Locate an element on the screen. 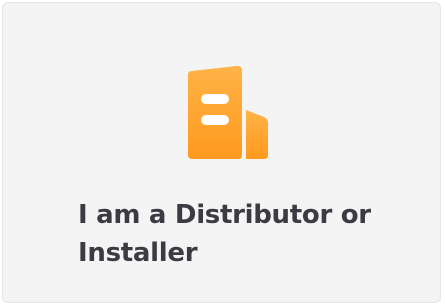 Image resolution: width=445 pixels, height=307 pixels. option-title: I am a Distributor or Installer is located at coordinates (224, 234).